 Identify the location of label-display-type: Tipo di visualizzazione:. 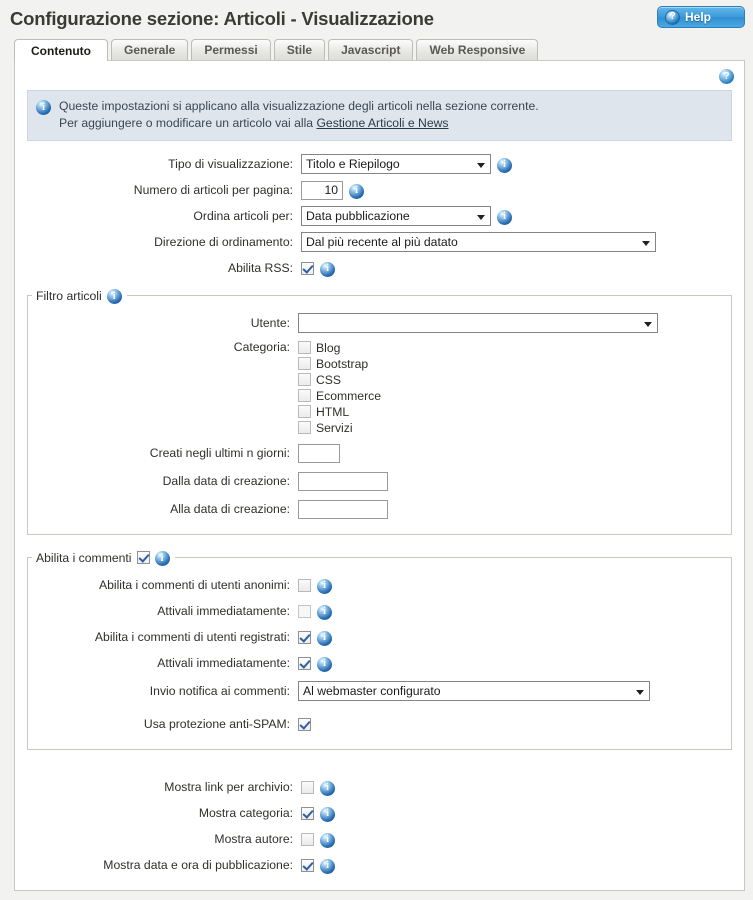
(230, 164).